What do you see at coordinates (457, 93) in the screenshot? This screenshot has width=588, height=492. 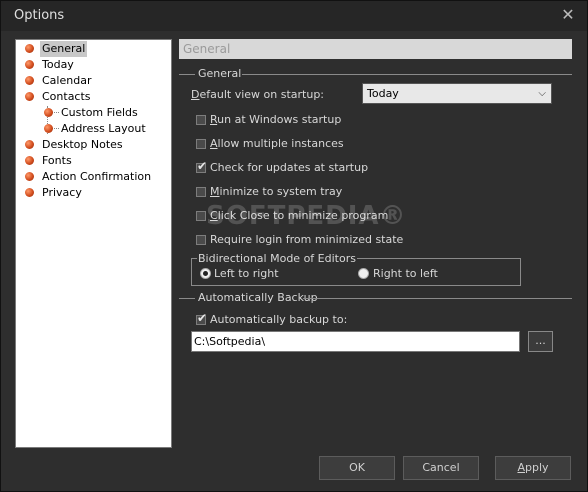 I see `default-view-select: Today ⌵` at bounding box center [457, 93].